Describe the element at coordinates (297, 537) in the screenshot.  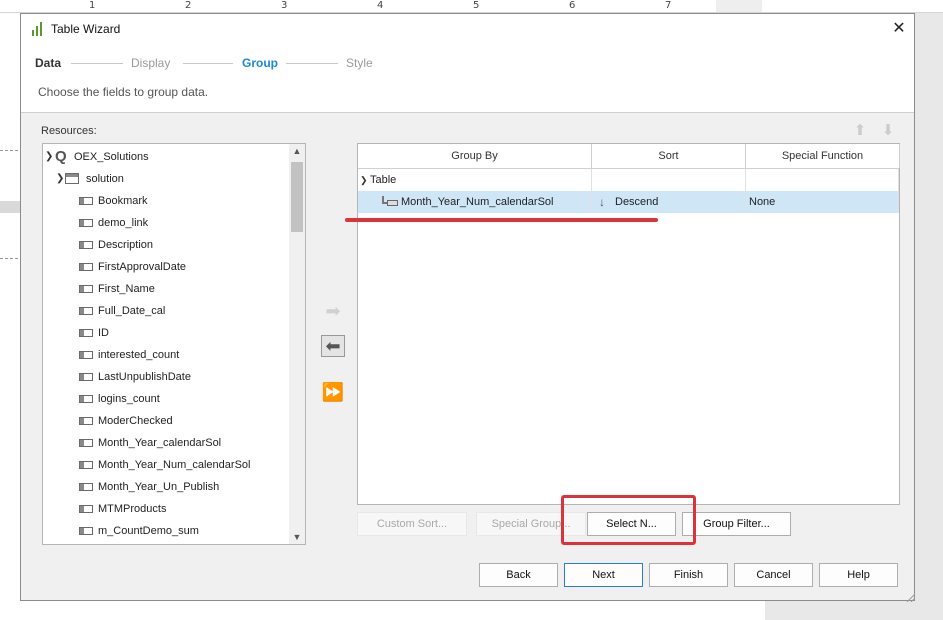
I see `scroll-down-icon: ▼` at that location.